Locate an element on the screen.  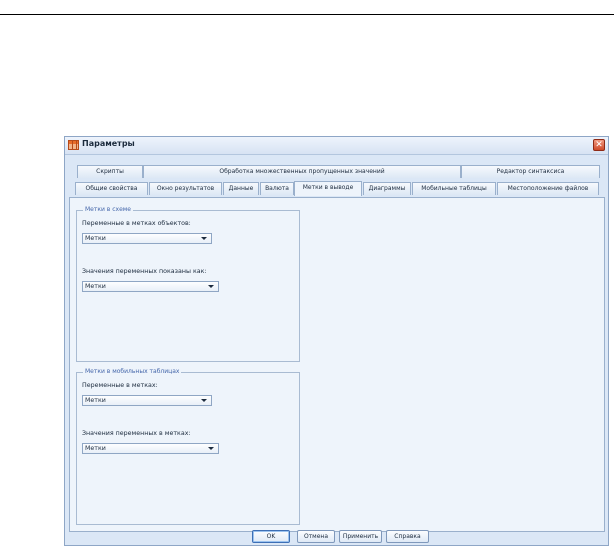
tab-data: Данные is located at coordinates (241, 188).